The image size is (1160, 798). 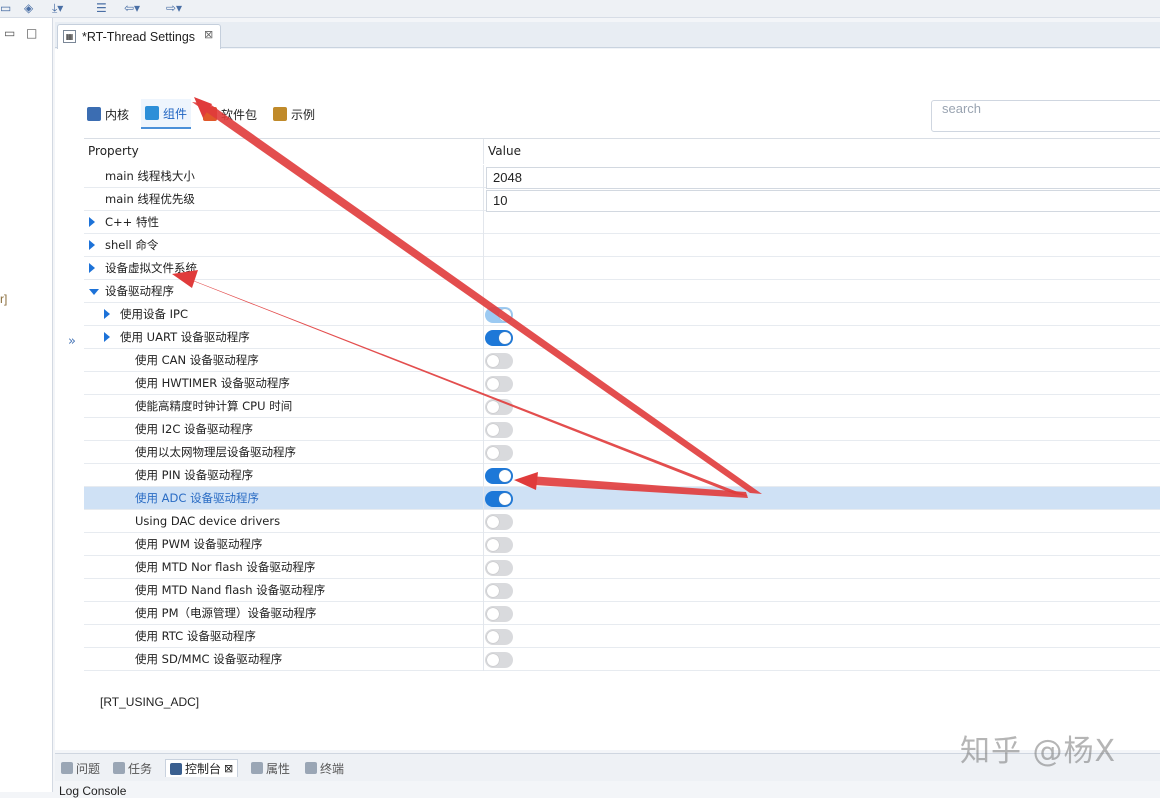 I want to click on table-row: 使用 SD/MMC 设备驱动程序, so click(x=622, y=659).